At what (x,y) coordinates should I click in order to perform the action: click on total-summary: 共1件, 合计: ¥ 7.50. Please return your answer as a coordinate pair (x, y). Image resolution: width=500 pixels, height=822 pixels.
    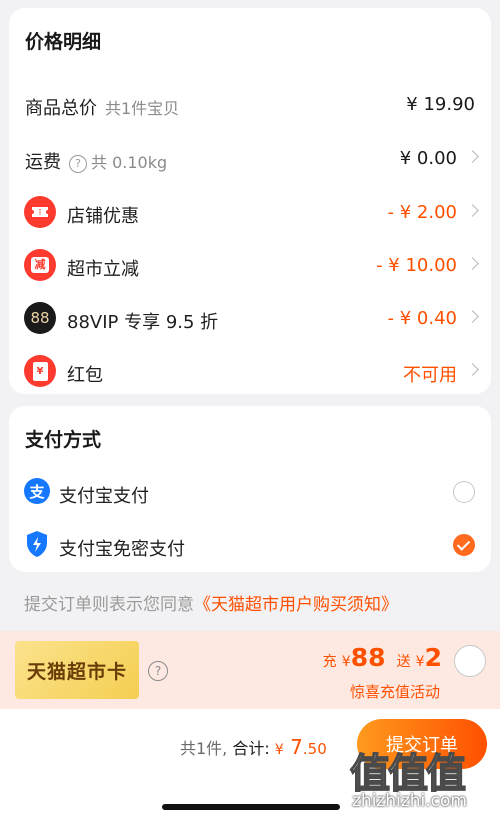
    Looking at the image, I should click on (253, 747).